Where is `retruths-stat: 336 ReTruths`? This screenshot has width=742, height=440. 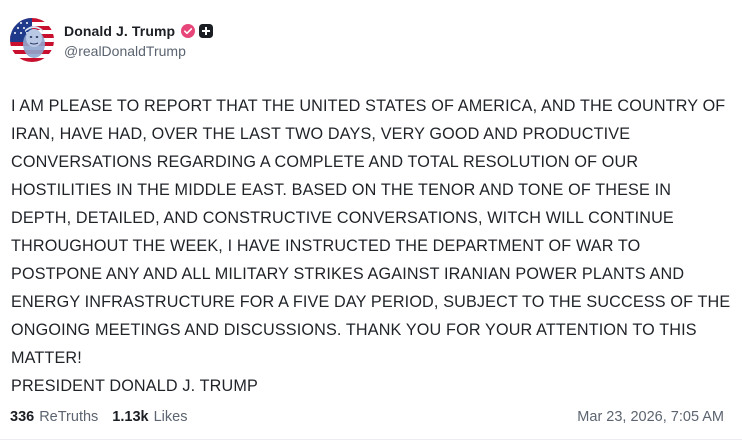 retruths-stat: 336 ReTruths is located at coordinates (54, 417).